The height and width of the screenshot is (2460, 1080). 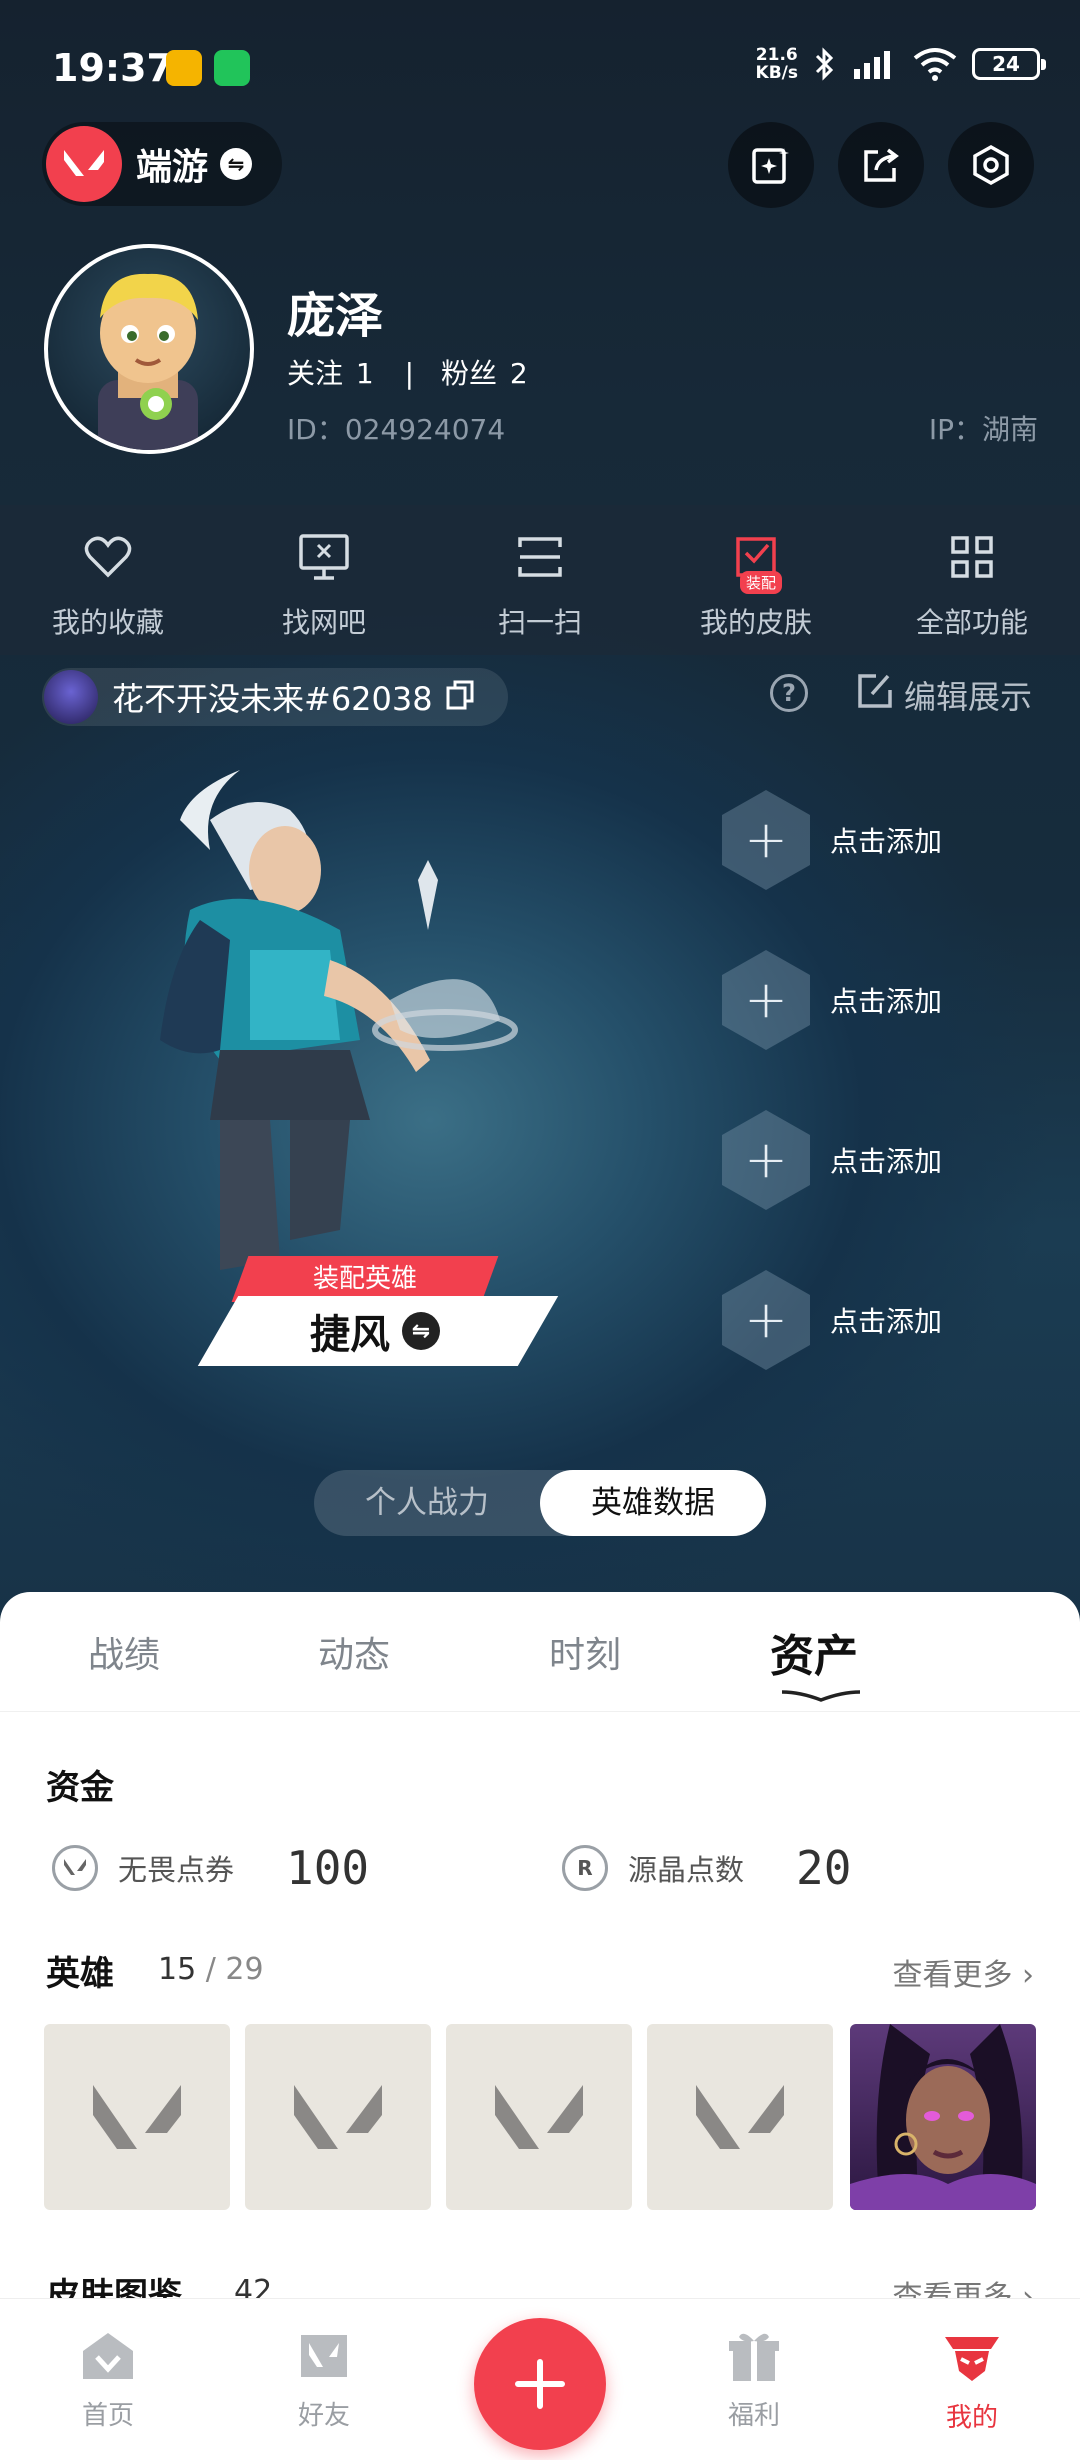 I want to click on data-segment-control: 个人战力 英雄数据, so click(x=540, y=1503).